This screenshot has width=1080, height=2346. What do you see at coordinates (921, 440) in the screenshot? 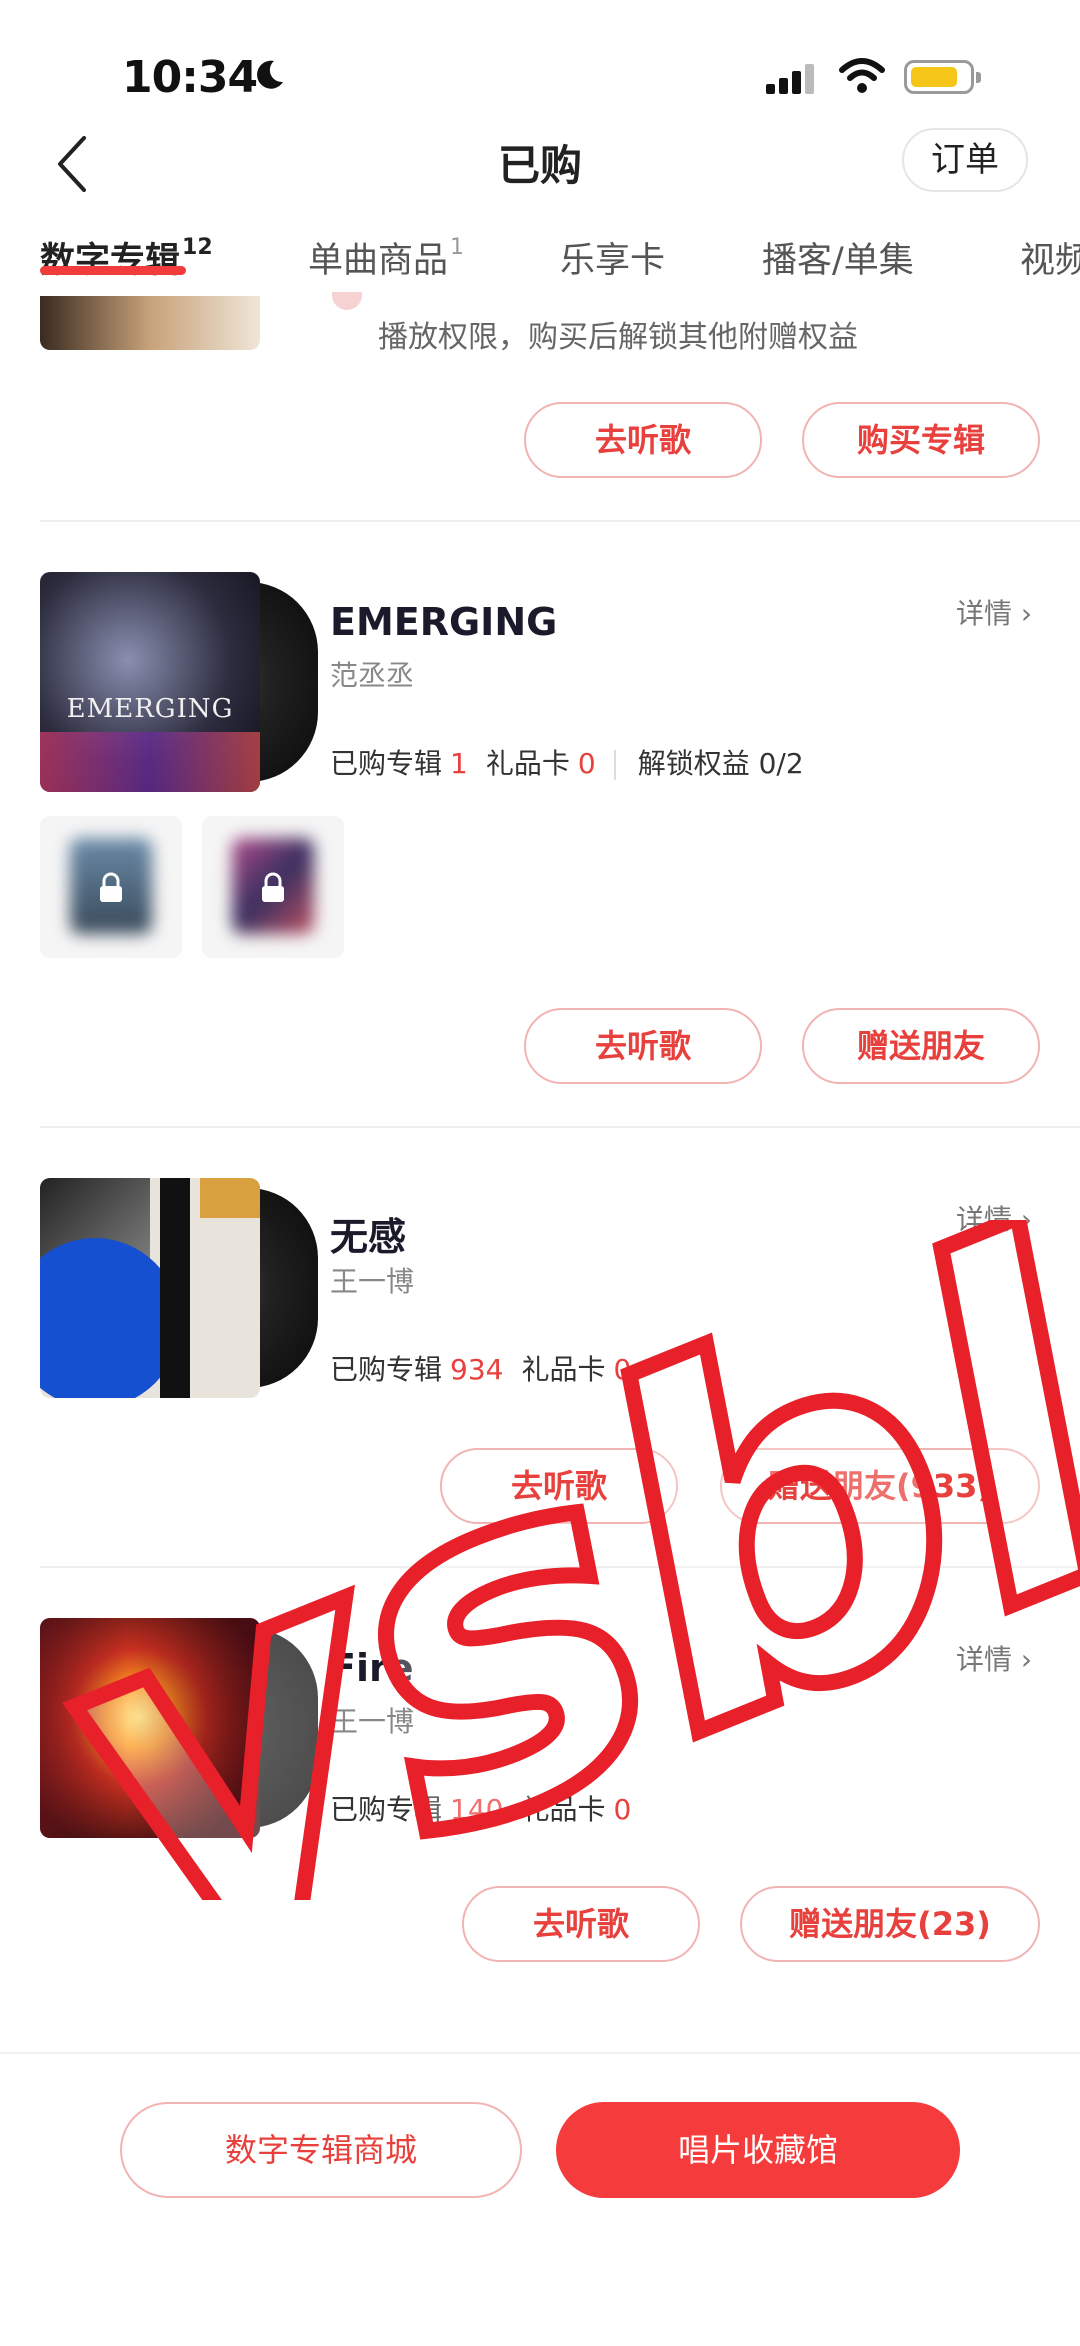
I see `buy-album-button: 购买专辑` at bounding box center [921, 440].